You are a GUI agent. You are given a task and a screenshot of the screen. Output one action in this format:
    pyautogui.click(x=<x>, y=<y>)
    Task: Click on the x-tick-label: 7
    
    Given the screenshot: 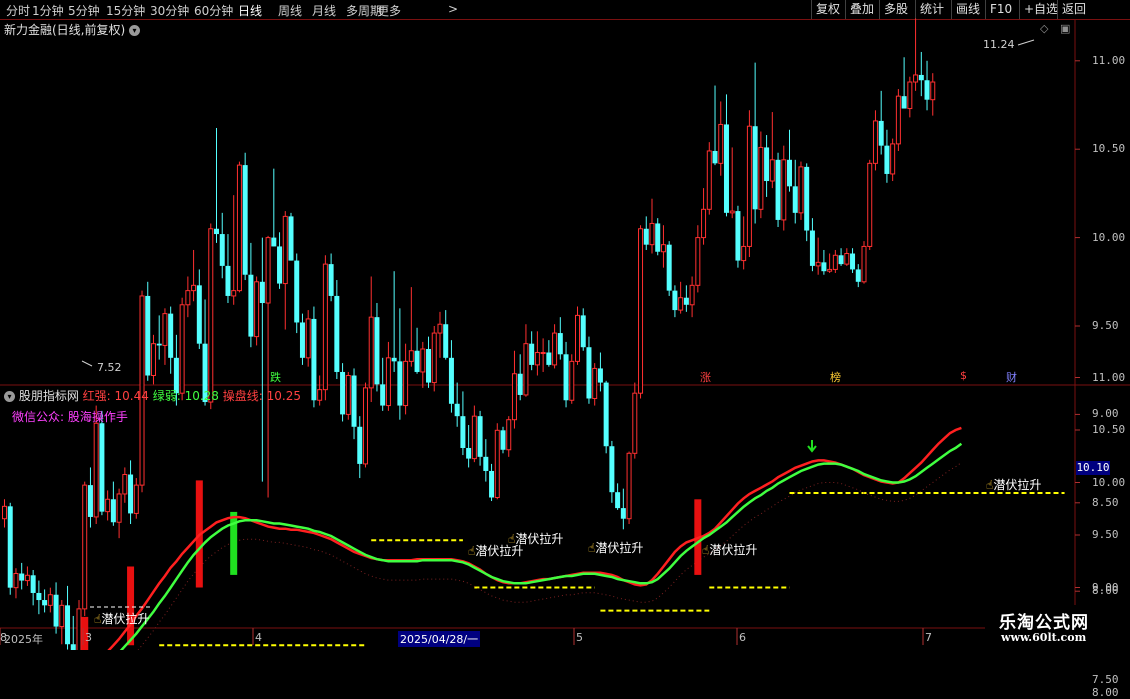 What is the action you would take?
    pyautogui.click(x=928, y=637)
    